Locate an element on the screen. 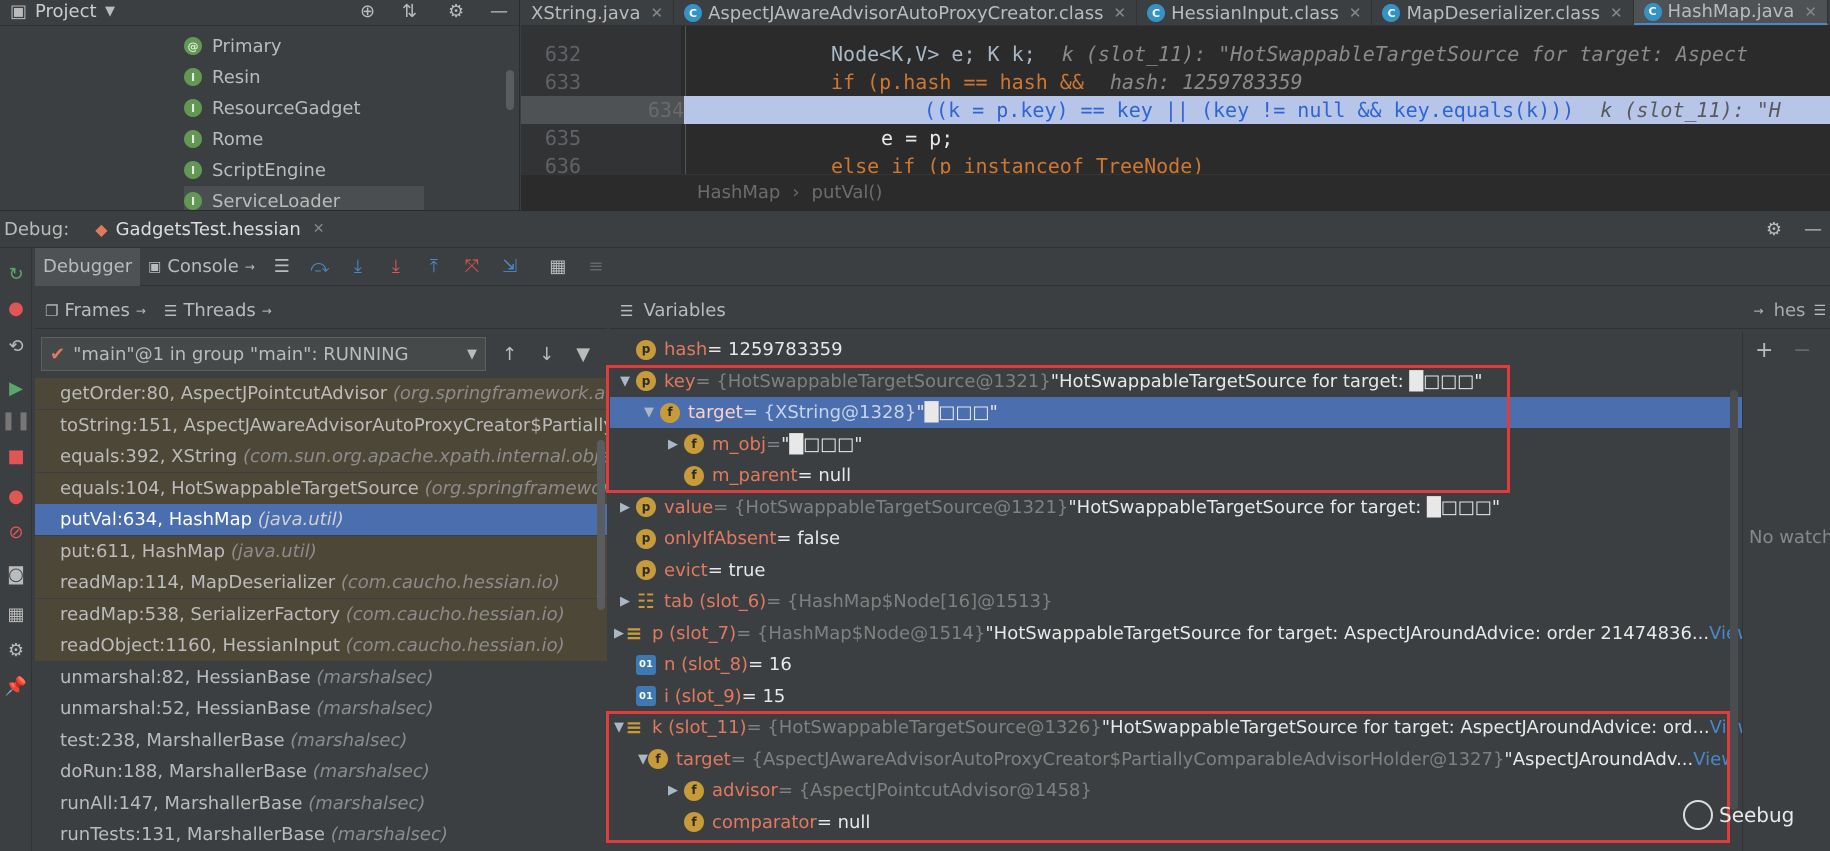 This screenshot has height=851, width=1830. frame-row: unmarshal:82, HessianBase (marshalsec) is located at coordinates (321, 677).